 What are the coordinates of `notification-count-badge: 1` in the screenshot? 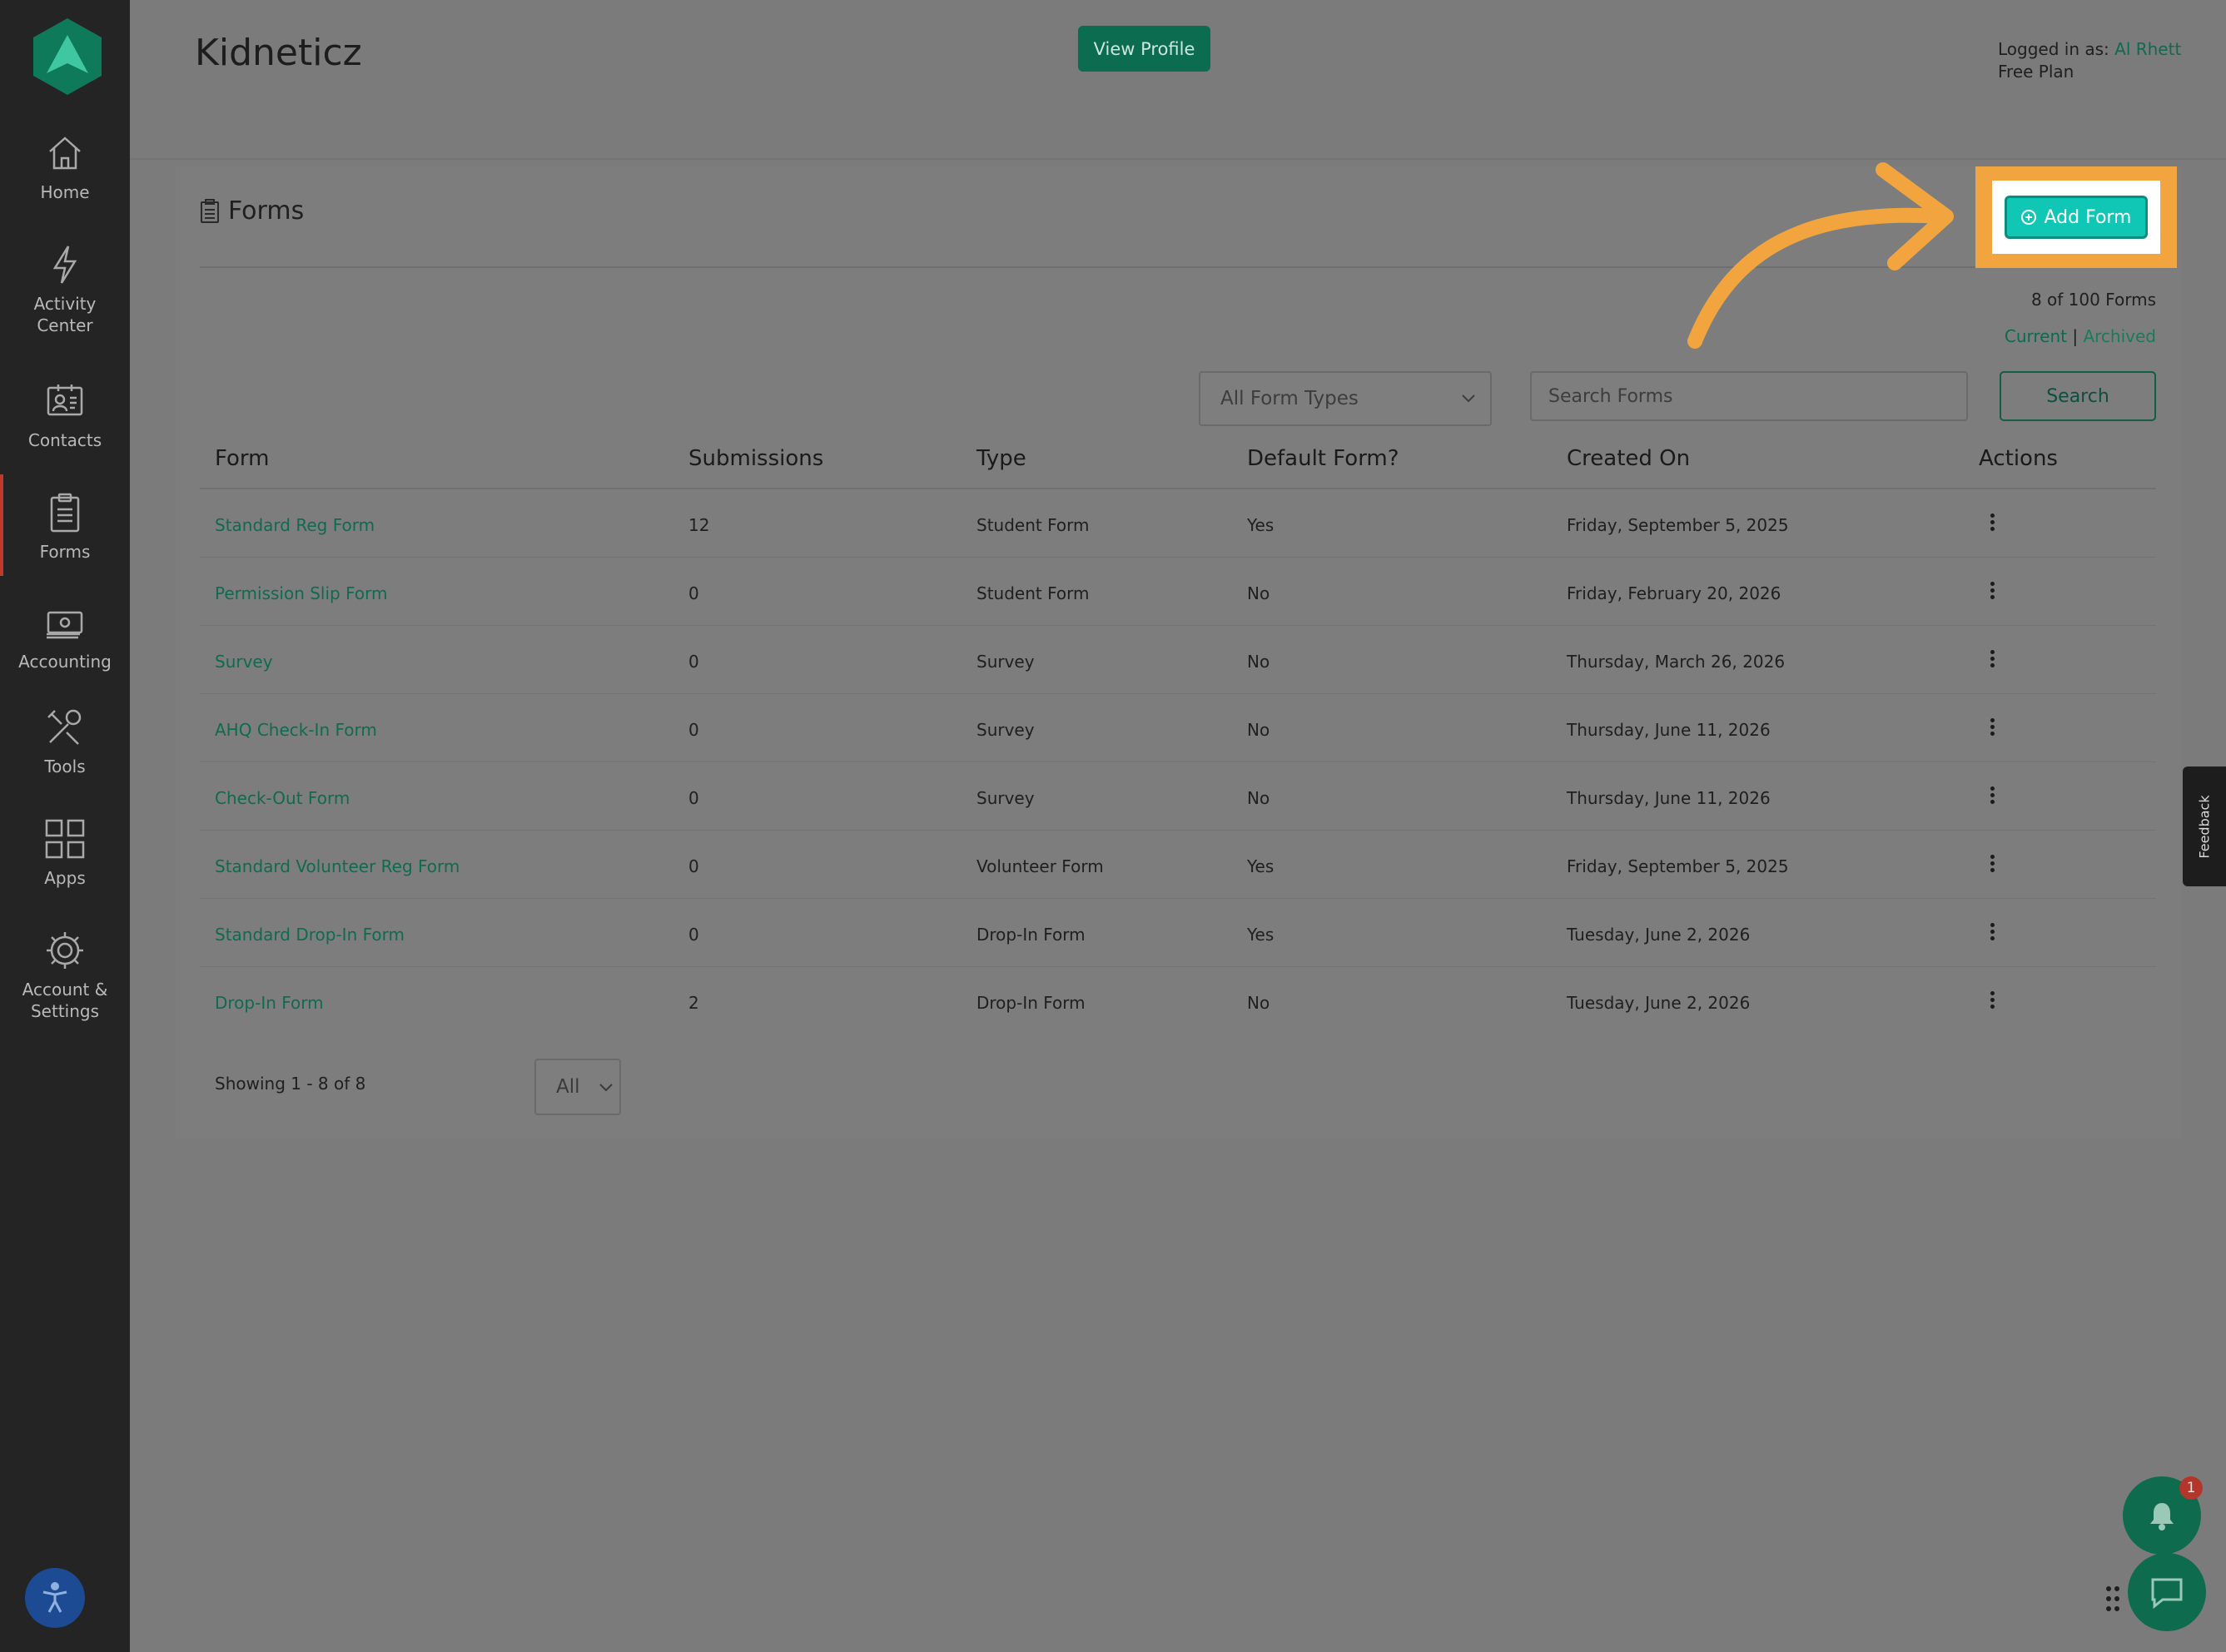 It's located at (2191, 1488).